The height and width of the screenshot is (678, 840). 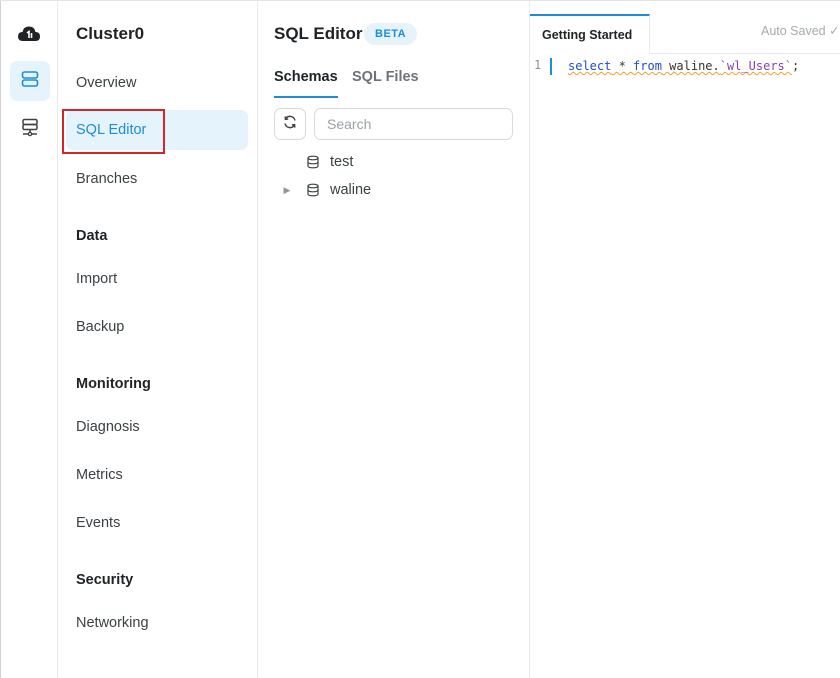 I want to click on tab-bar-divider, so click(x=745, y=53).